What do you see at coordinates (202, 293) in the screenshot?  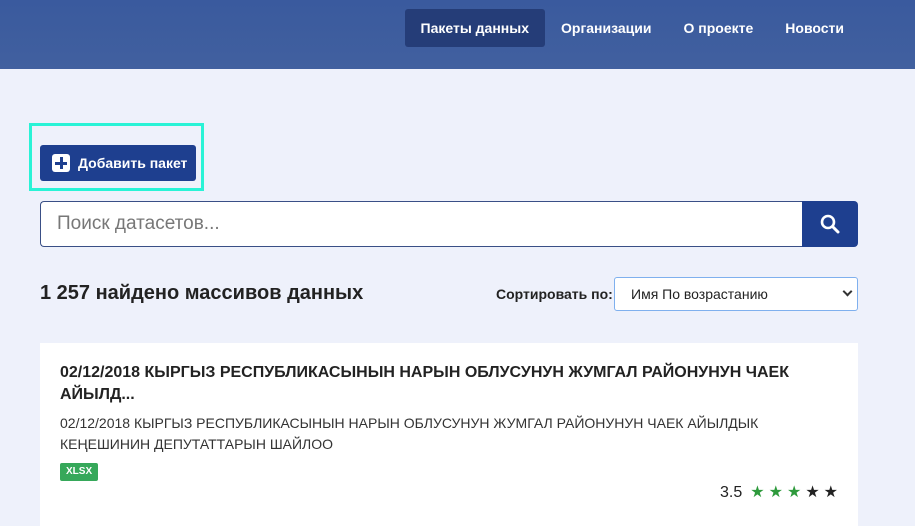 I see `results-count: 1 257 найдено массивов данных` at bounding box center [202, 293].